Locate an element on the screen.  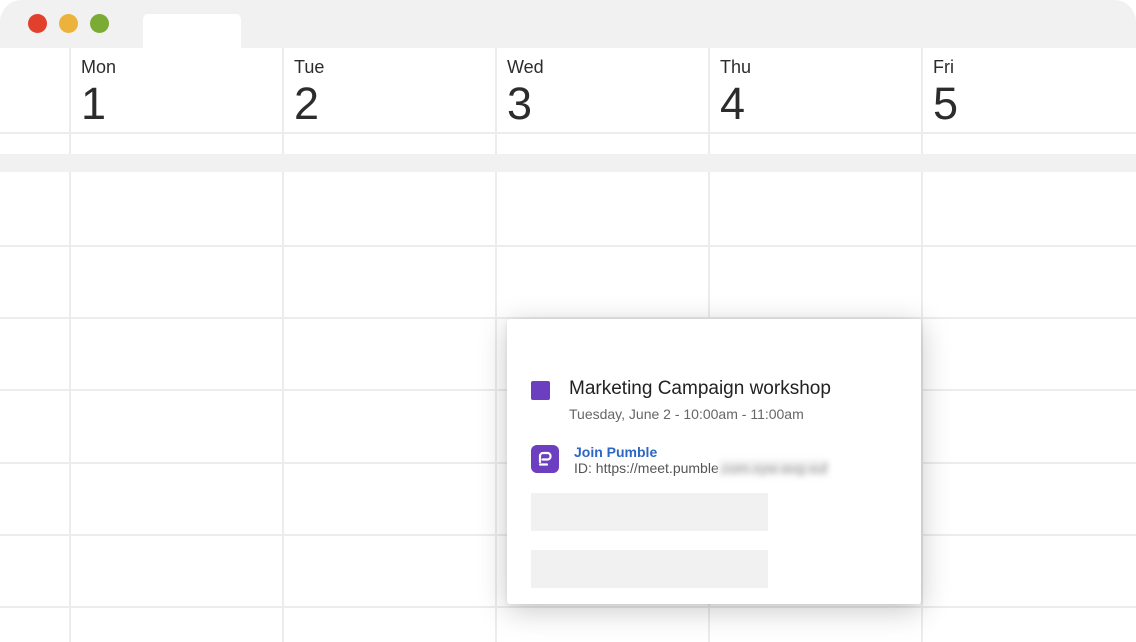
header-divider is located at coordinates (568, 133).